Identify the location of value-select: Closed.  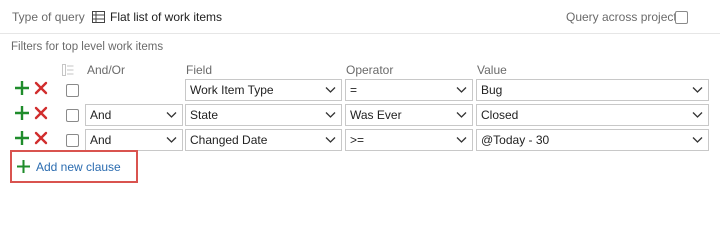
(592, 115).